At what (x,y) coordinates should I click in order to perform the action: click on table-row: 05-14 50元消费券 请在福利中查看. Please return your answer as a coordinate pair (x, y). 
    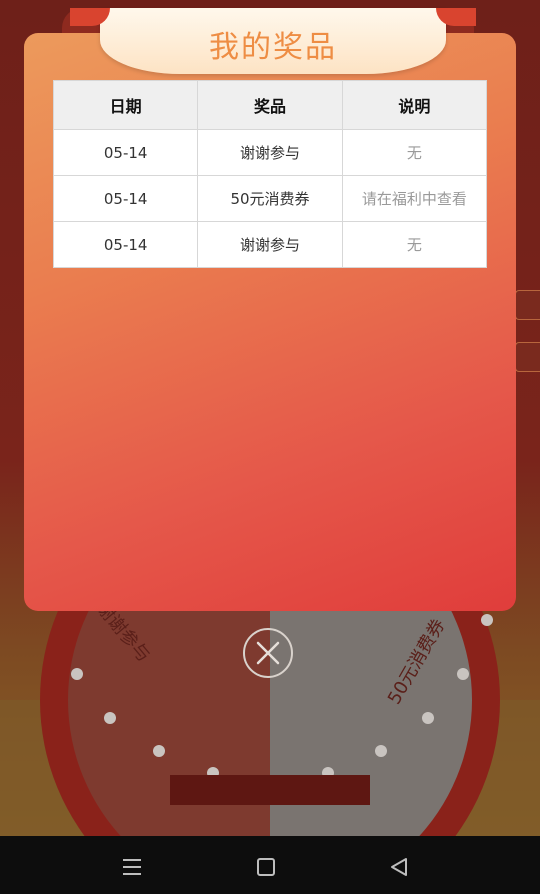
    Looking at the image, I should click on (270, 198).